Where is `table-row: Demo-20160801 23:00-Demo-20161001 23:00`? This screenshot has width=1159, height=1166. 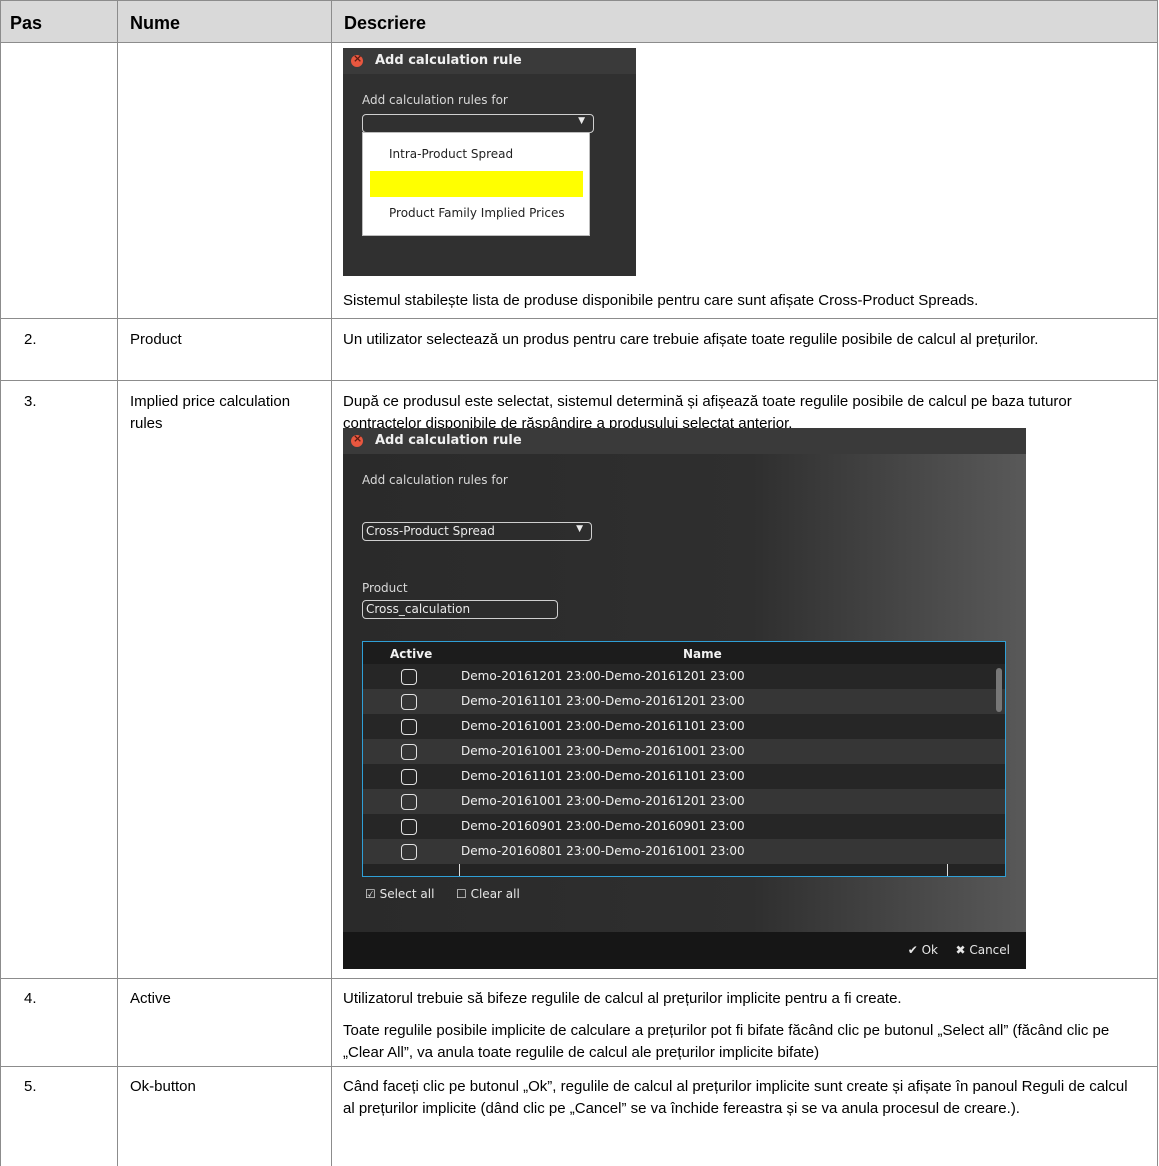
table-row: Demo-20160801 23:00-Demo-20161001 23:00 is located at coordinates (684, 851).